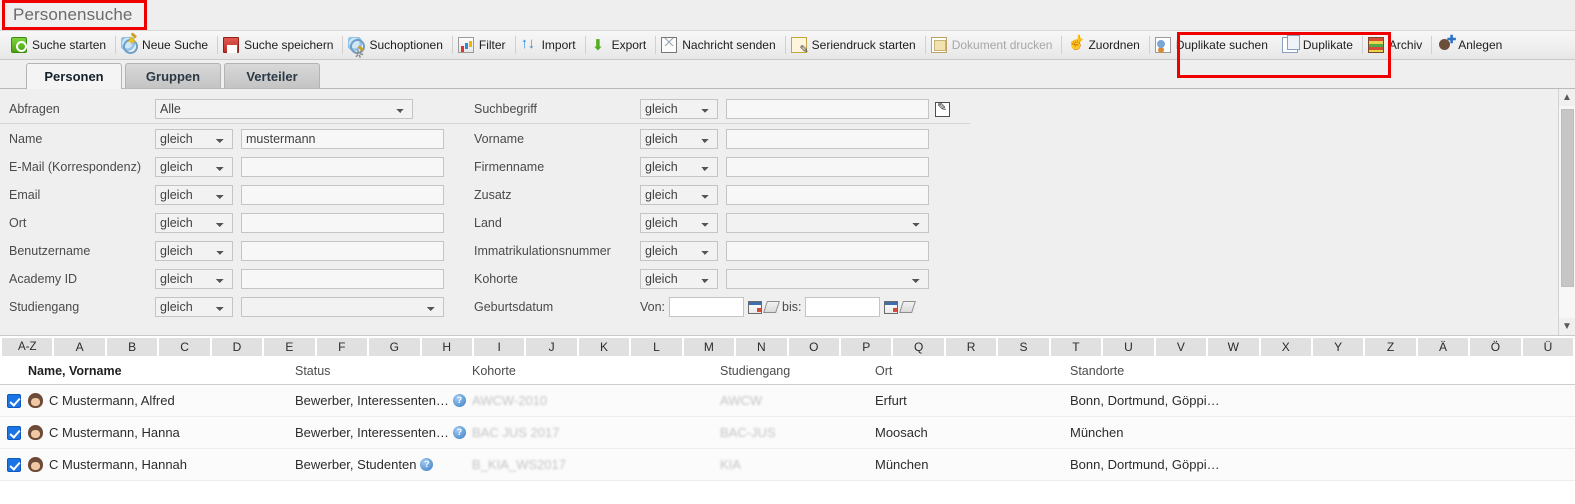  I want to click on alphabet-filter-z: Z, so click(1390, 346).